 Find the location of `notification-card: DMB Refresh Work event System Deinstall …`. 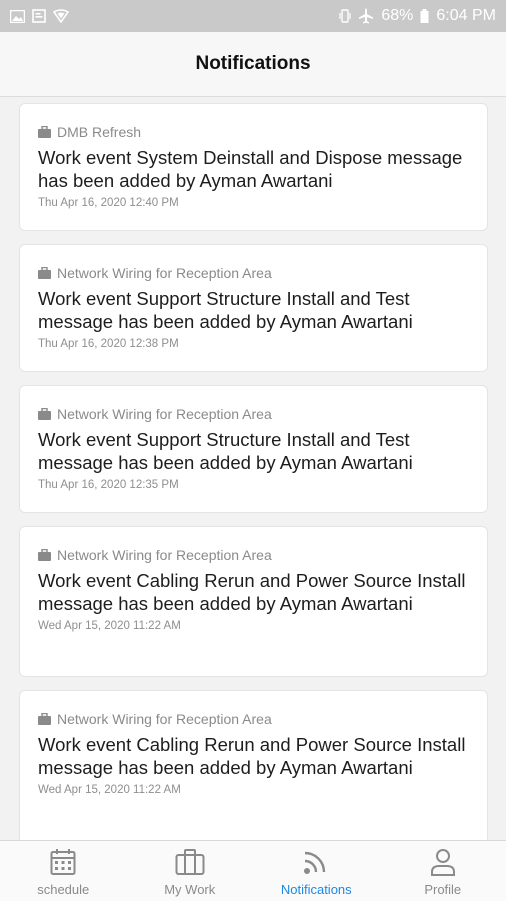

notification-card: DMB Refresh Work event System Deinstall … is located at coordinates (253, 167).